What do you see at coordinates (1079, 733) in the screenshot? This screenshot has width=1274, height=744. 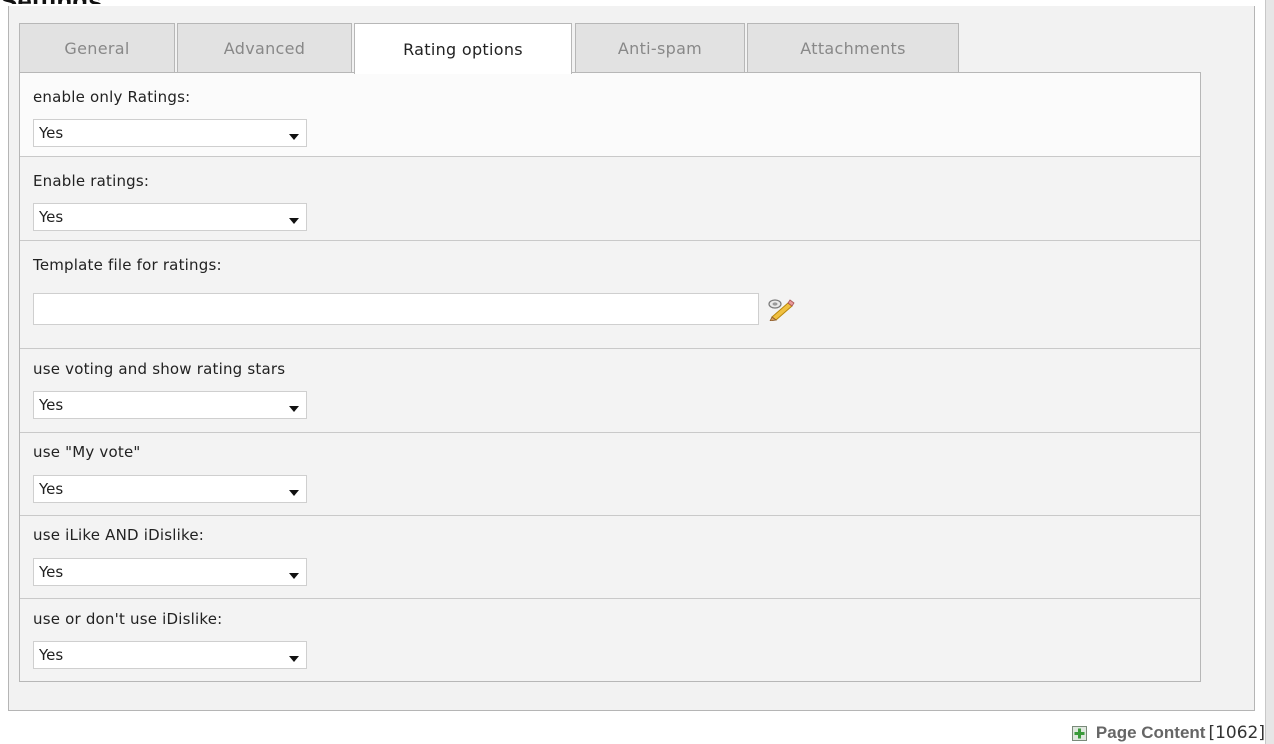 I see `add-content-icon` at bounding box center [1079, 733].